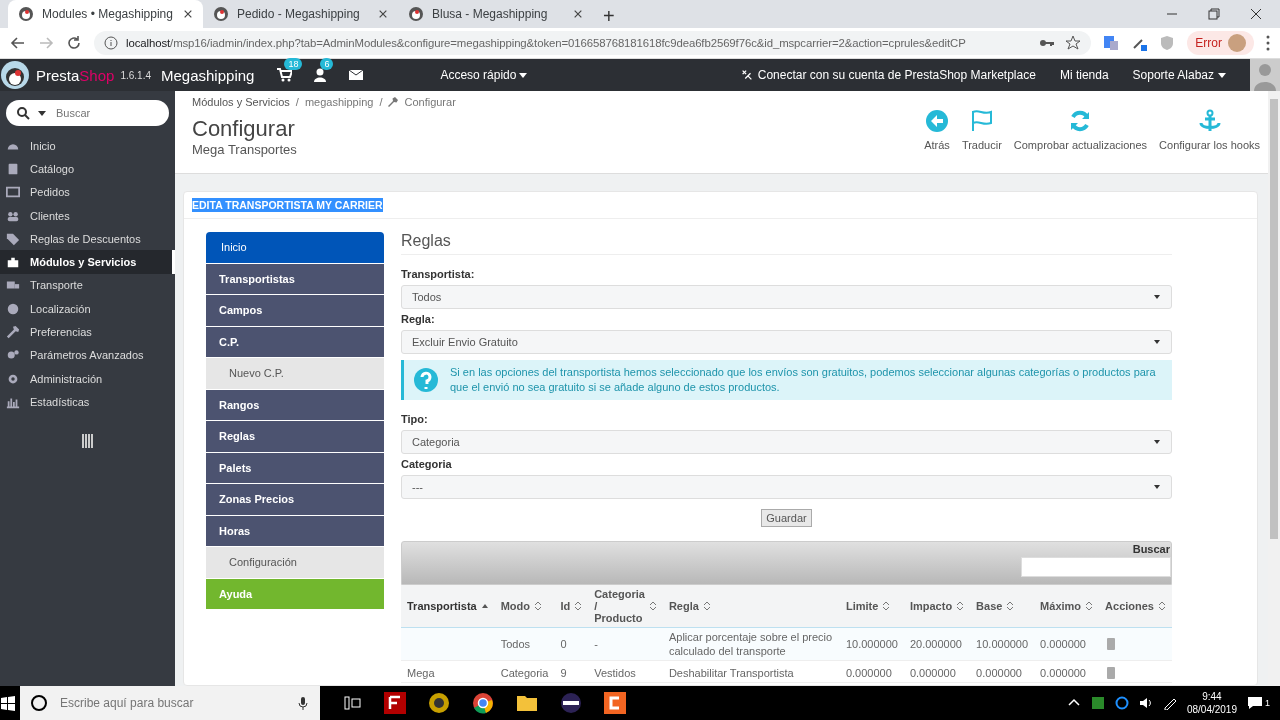 The height and width of the screenshot is (720, 1280). I want to click on toolbar-button: Comprobar actualizaciones, so click(1080, 130).